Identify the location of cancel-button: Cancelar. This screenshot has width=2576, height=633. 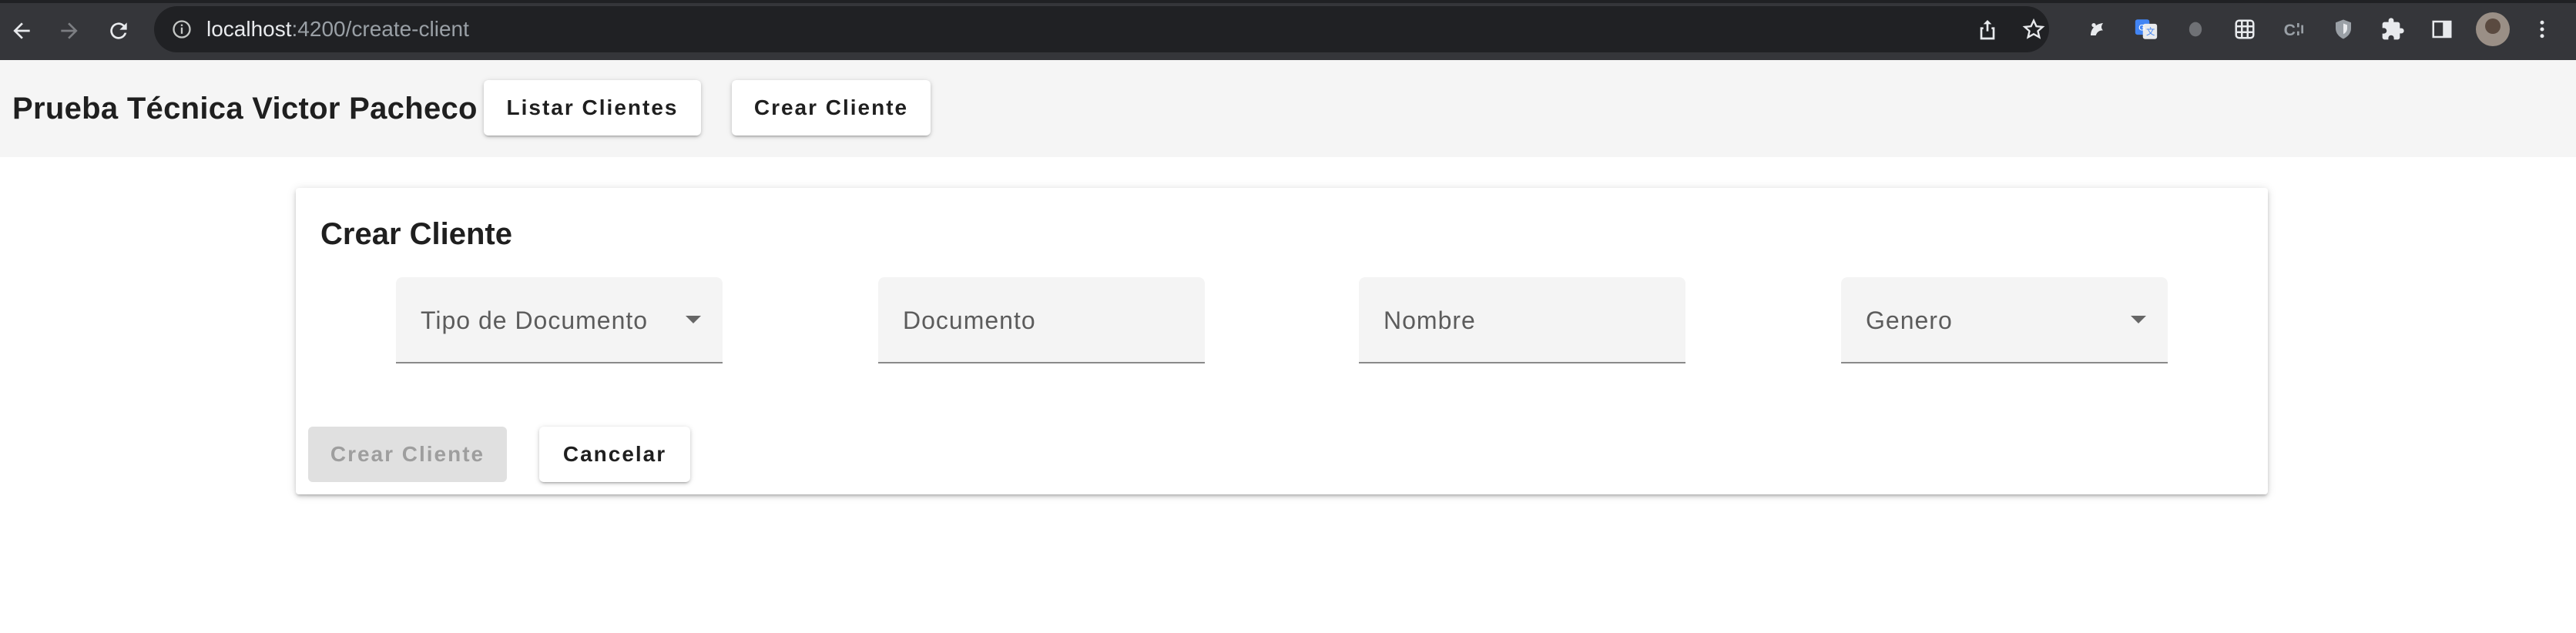
(614, 455).